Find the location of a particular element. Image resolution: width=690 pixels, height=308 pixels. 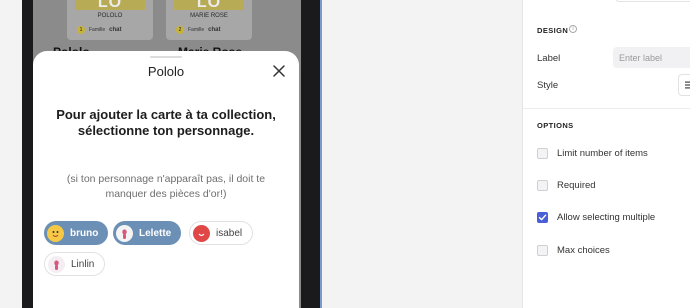

card-number: 1 is located at coordinates (81, 30).